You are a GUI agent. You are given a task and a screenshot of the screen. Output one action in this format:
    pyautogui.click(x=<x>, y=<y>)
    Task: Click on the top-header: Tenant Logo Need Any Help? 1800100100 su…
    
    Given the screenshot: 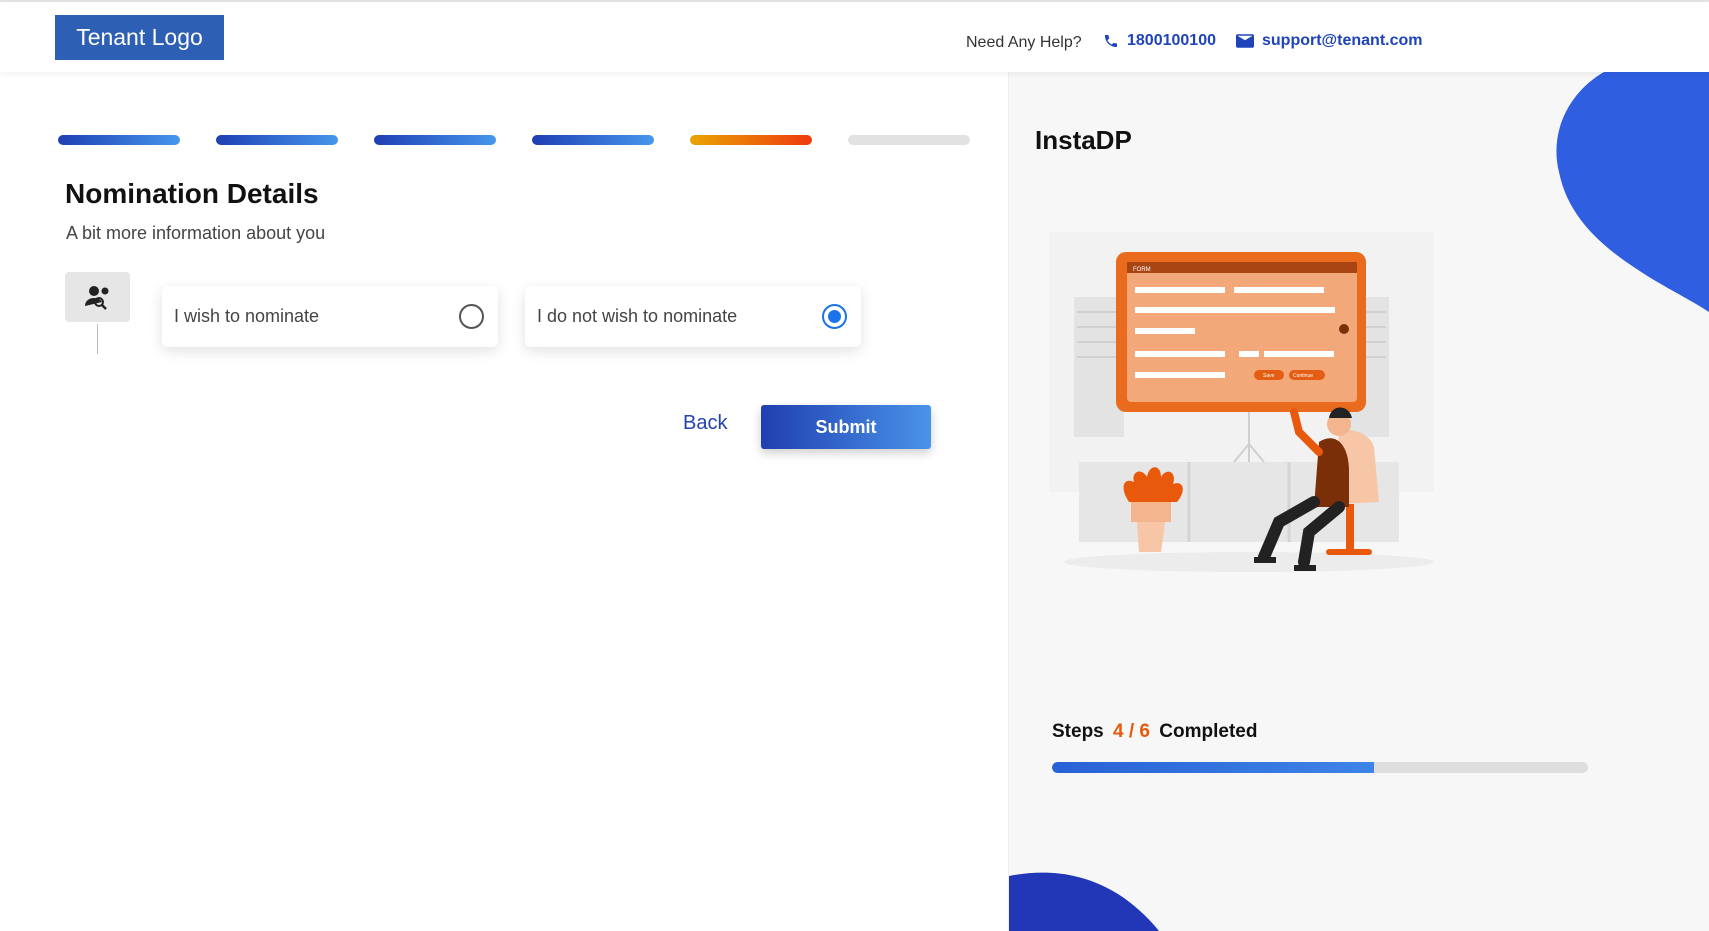 What is the action you would take?
    pyautogui.click(x=854, y=37)
    